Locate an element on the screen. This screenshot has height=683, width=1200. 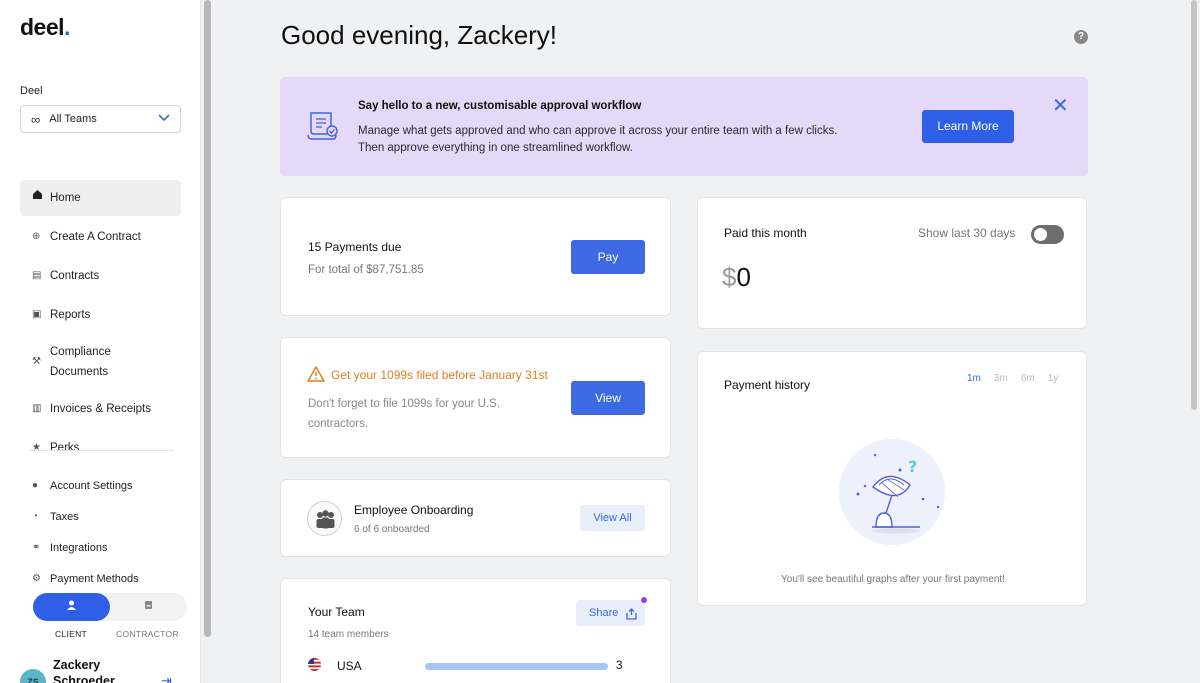
nav-label: Payment Methods is located at coordinates (94, 579).